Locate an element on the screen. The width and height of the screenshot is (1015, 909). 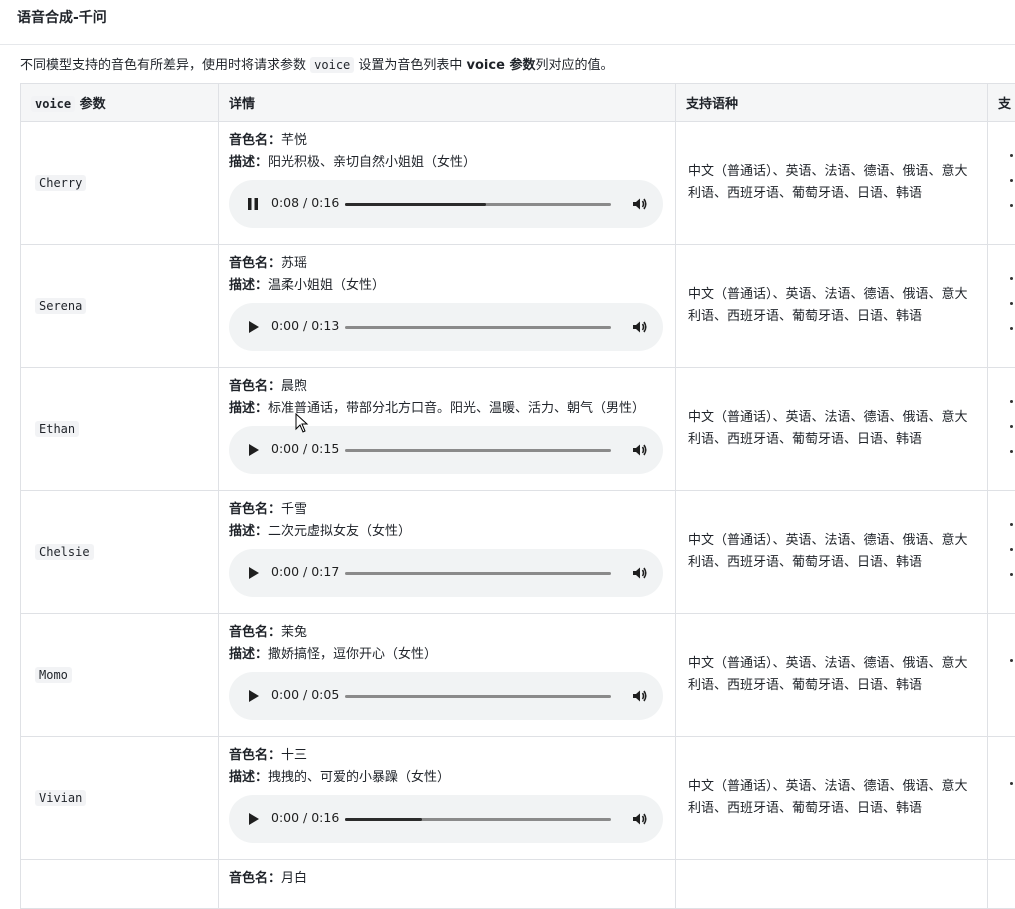
detail-cell: 音色名：茉兔描述：撒娇搞怪，逗你开心（女性）0:00 / 0:05 is located at coordinates (447, 675).